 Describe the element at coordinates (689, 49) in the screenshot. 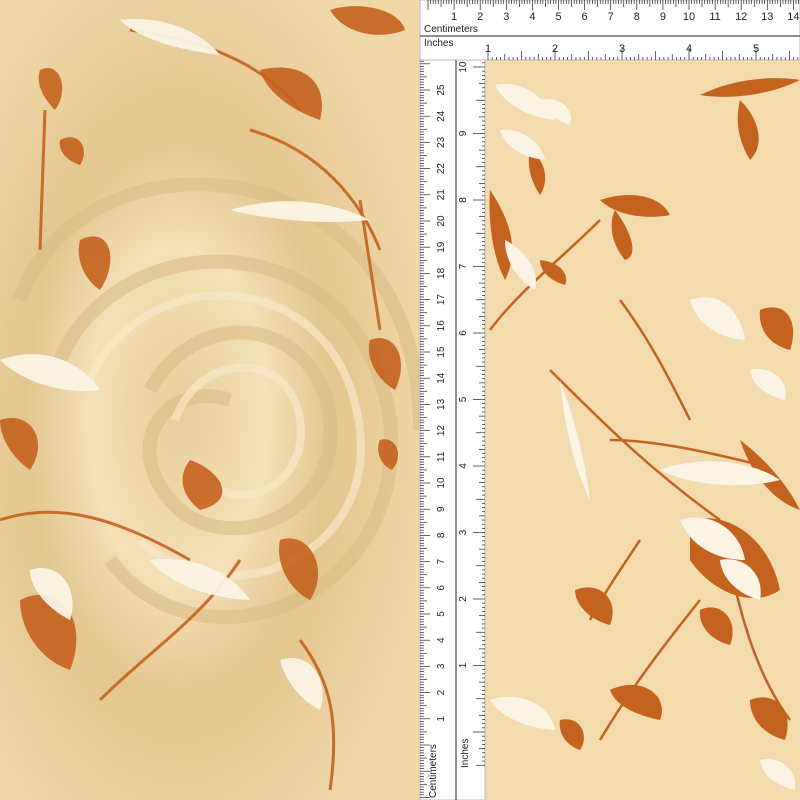

I see `top-ruler-inch-number: 4` at that location.